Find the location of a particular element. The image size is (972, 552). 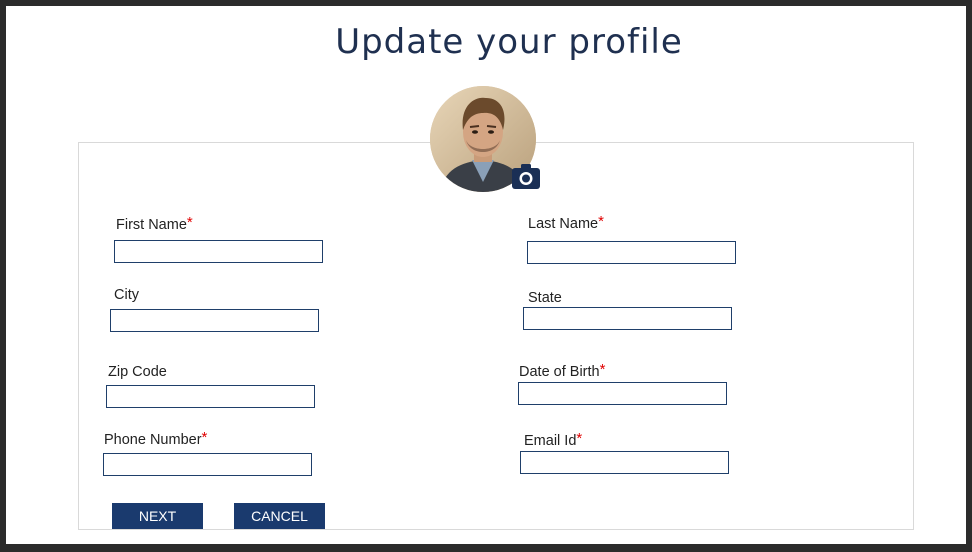

phone-number-field is located at coordinates (207, 464).